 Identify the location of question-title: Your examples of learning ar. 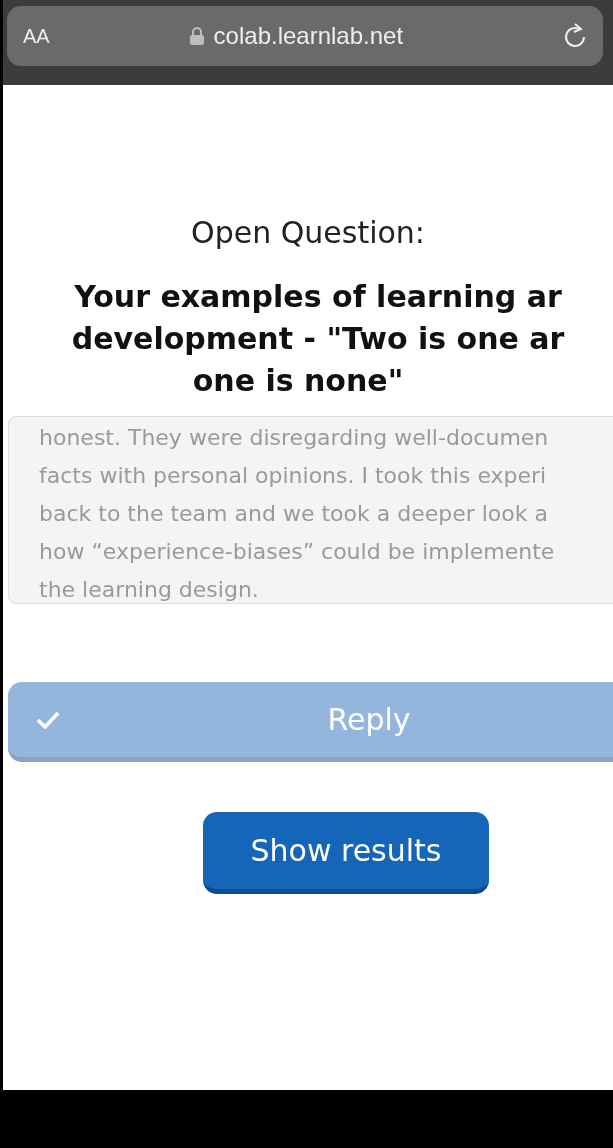
(318, 297).